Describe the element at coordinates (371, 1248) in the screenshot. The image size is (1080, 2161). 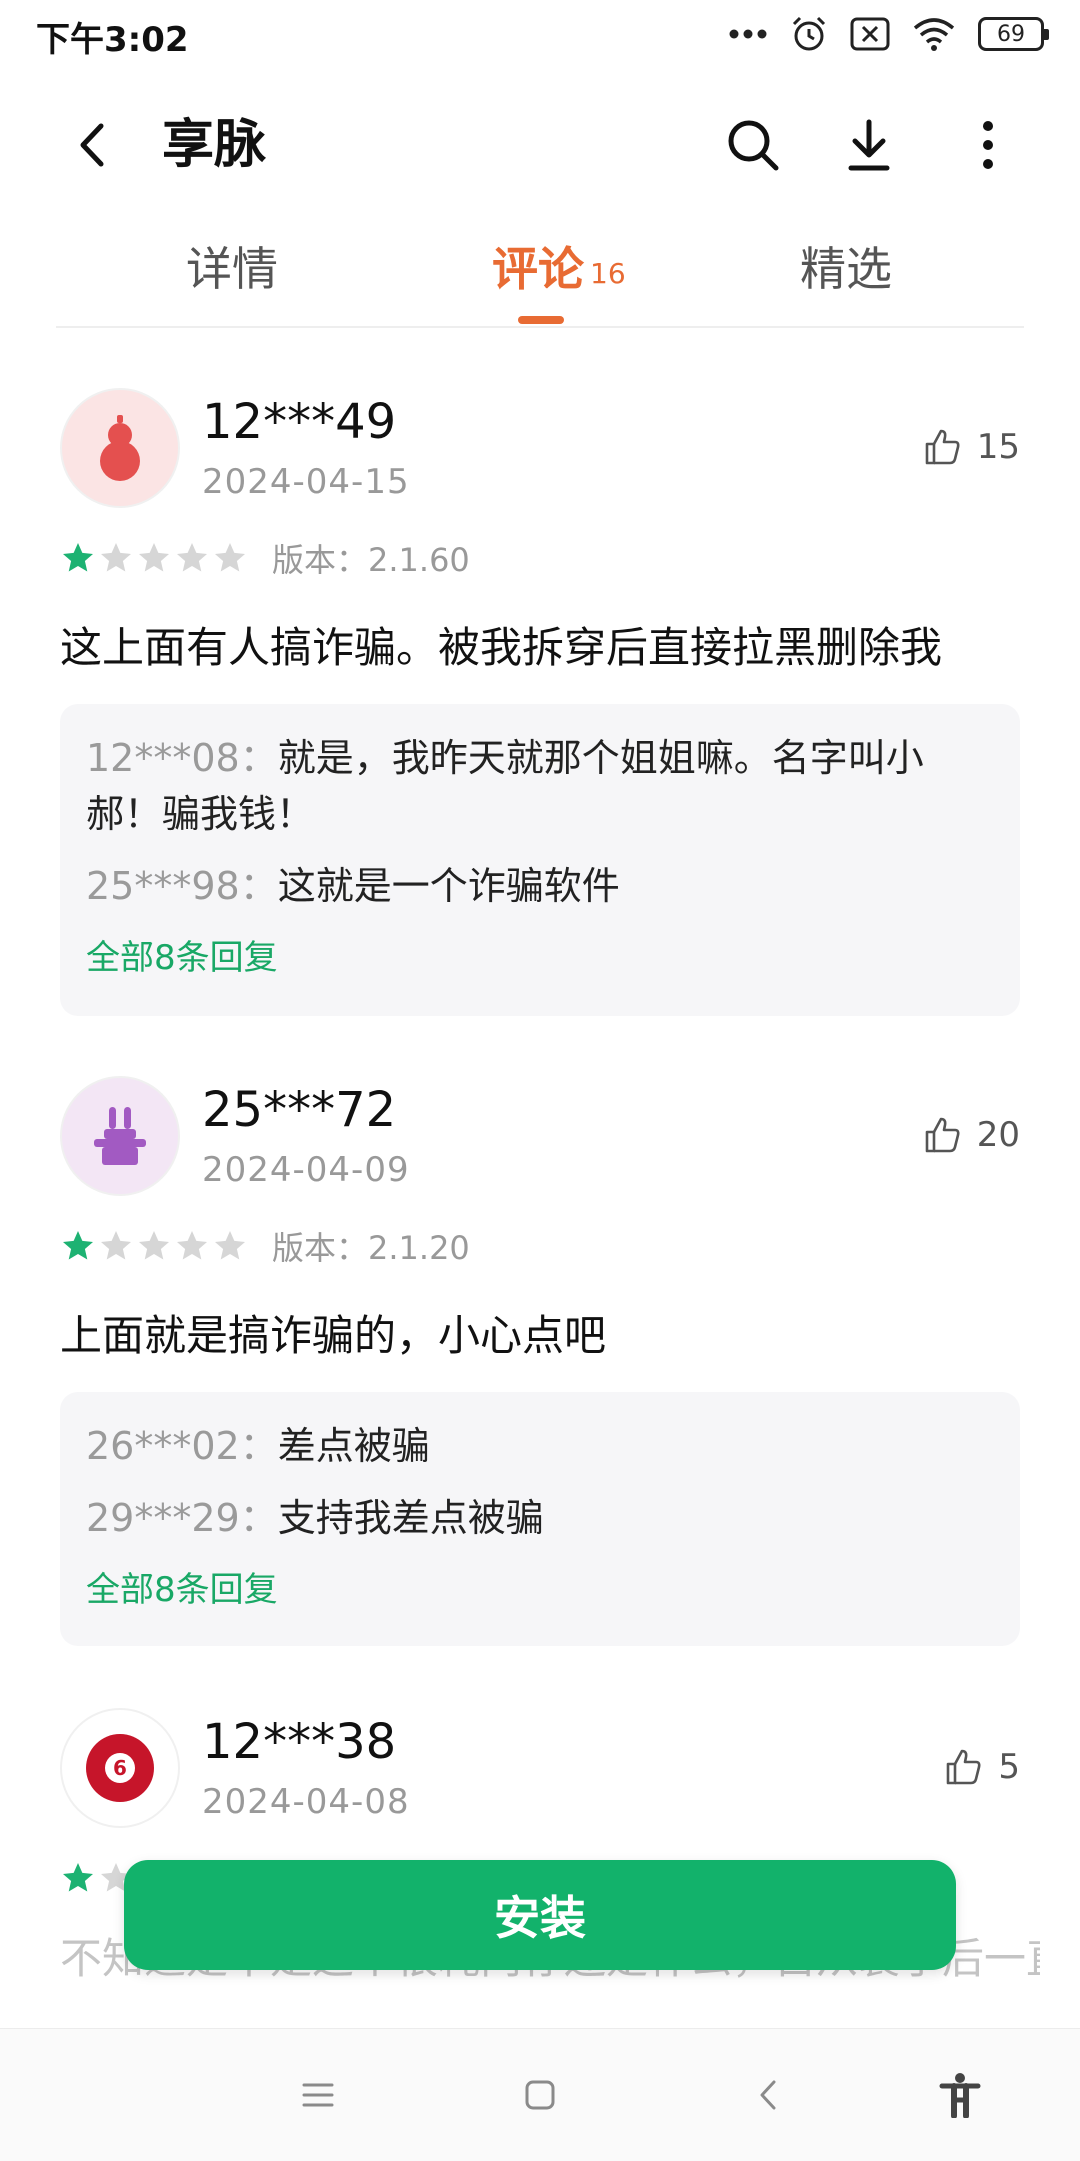
I see `app-version: 版本：2.1.20` at that location.